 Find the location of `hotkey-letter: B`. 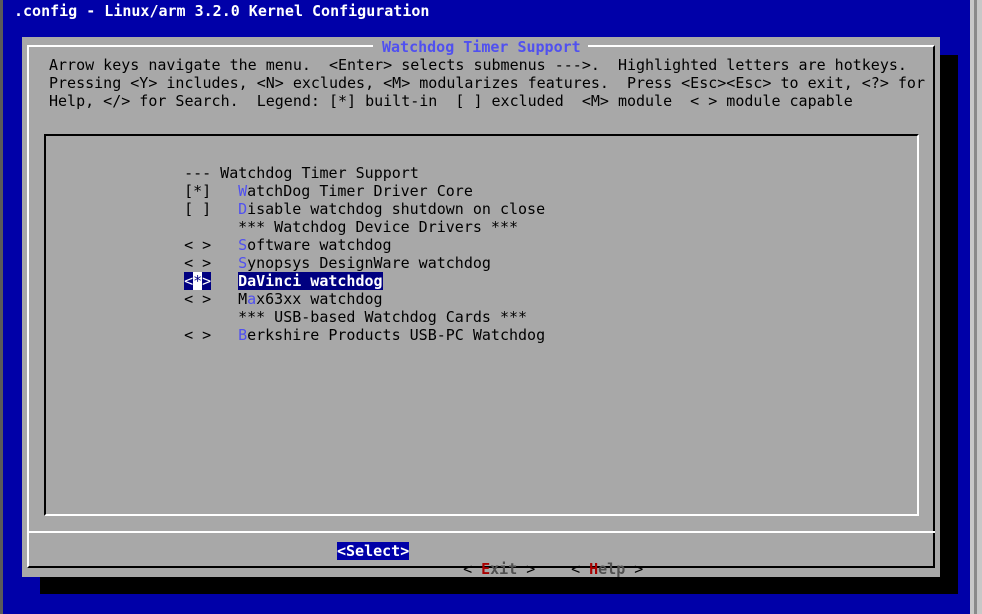

hotkey-letter: B is located at coordinates (243, 335).